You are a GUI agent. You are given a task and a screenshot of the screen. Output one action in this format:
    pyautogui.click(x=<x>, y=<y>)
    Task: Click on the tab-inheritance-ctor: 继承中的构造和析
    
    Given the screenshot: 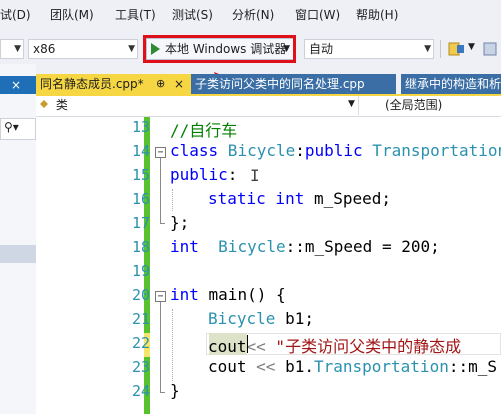 What is the action you would take?
    pyautogui.click(x=451, y=84)
    